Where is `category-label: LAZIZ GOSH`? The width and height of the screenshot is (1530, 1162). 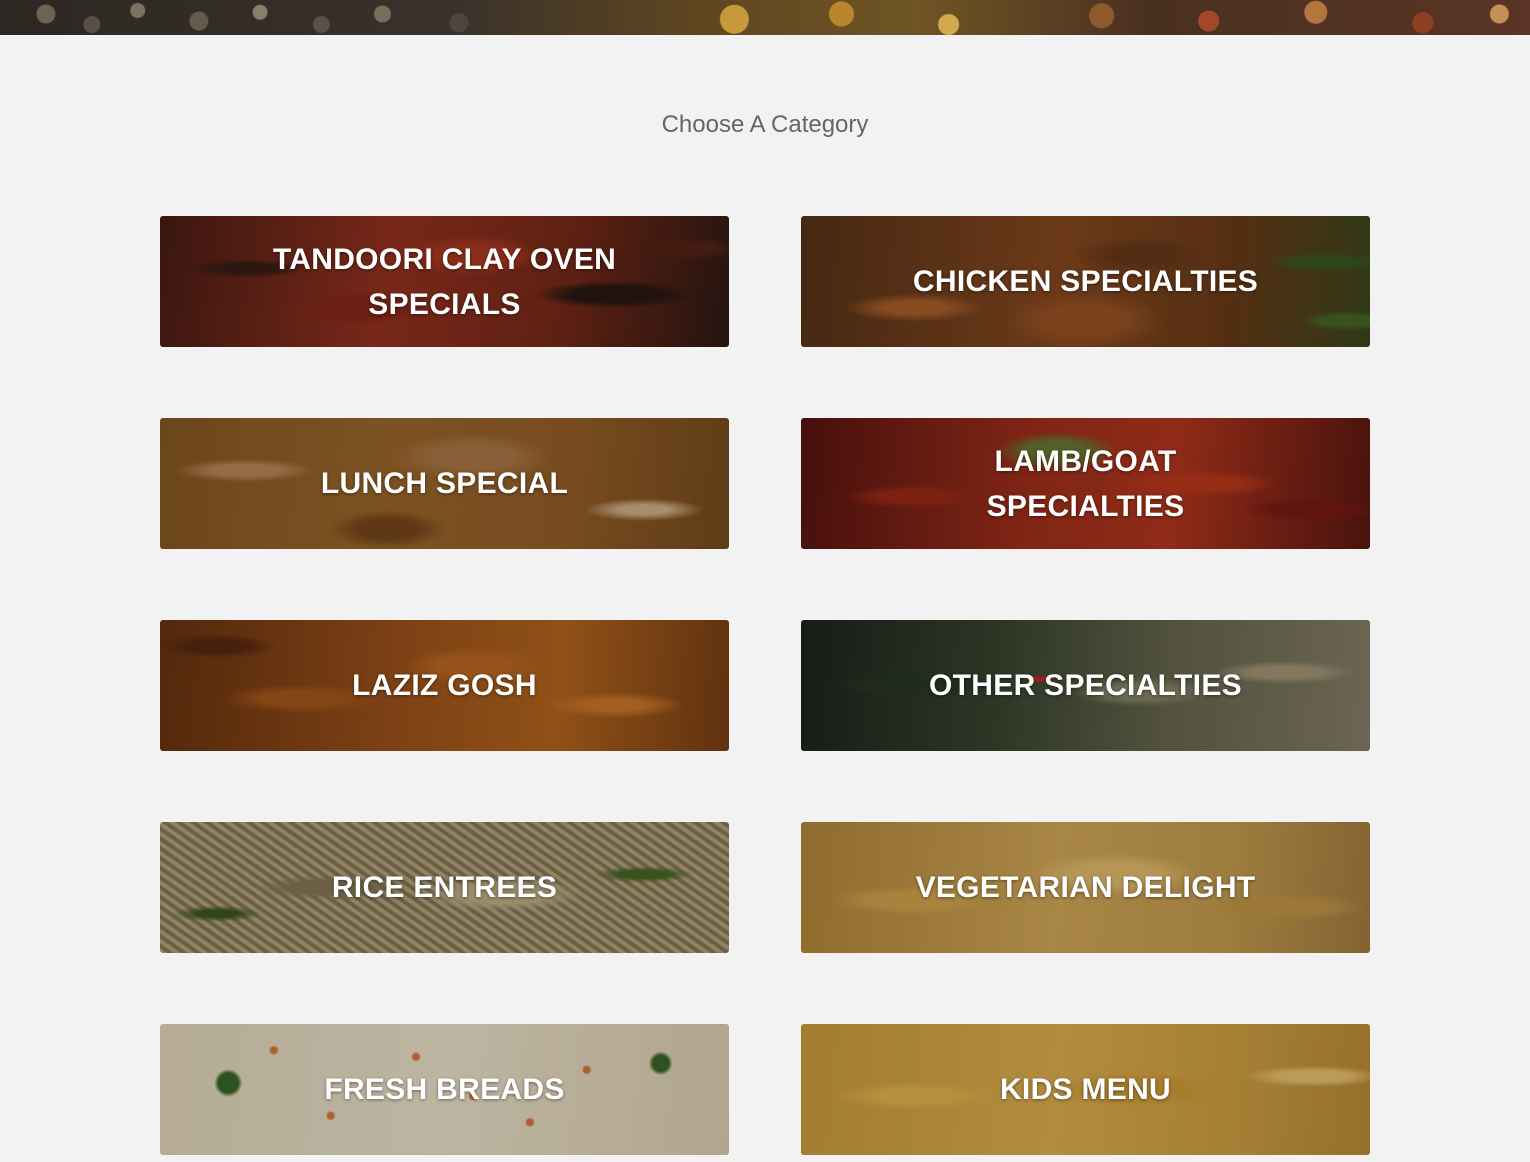 category-label: LAZIZ GOSH is located at coordinates (444, 685).